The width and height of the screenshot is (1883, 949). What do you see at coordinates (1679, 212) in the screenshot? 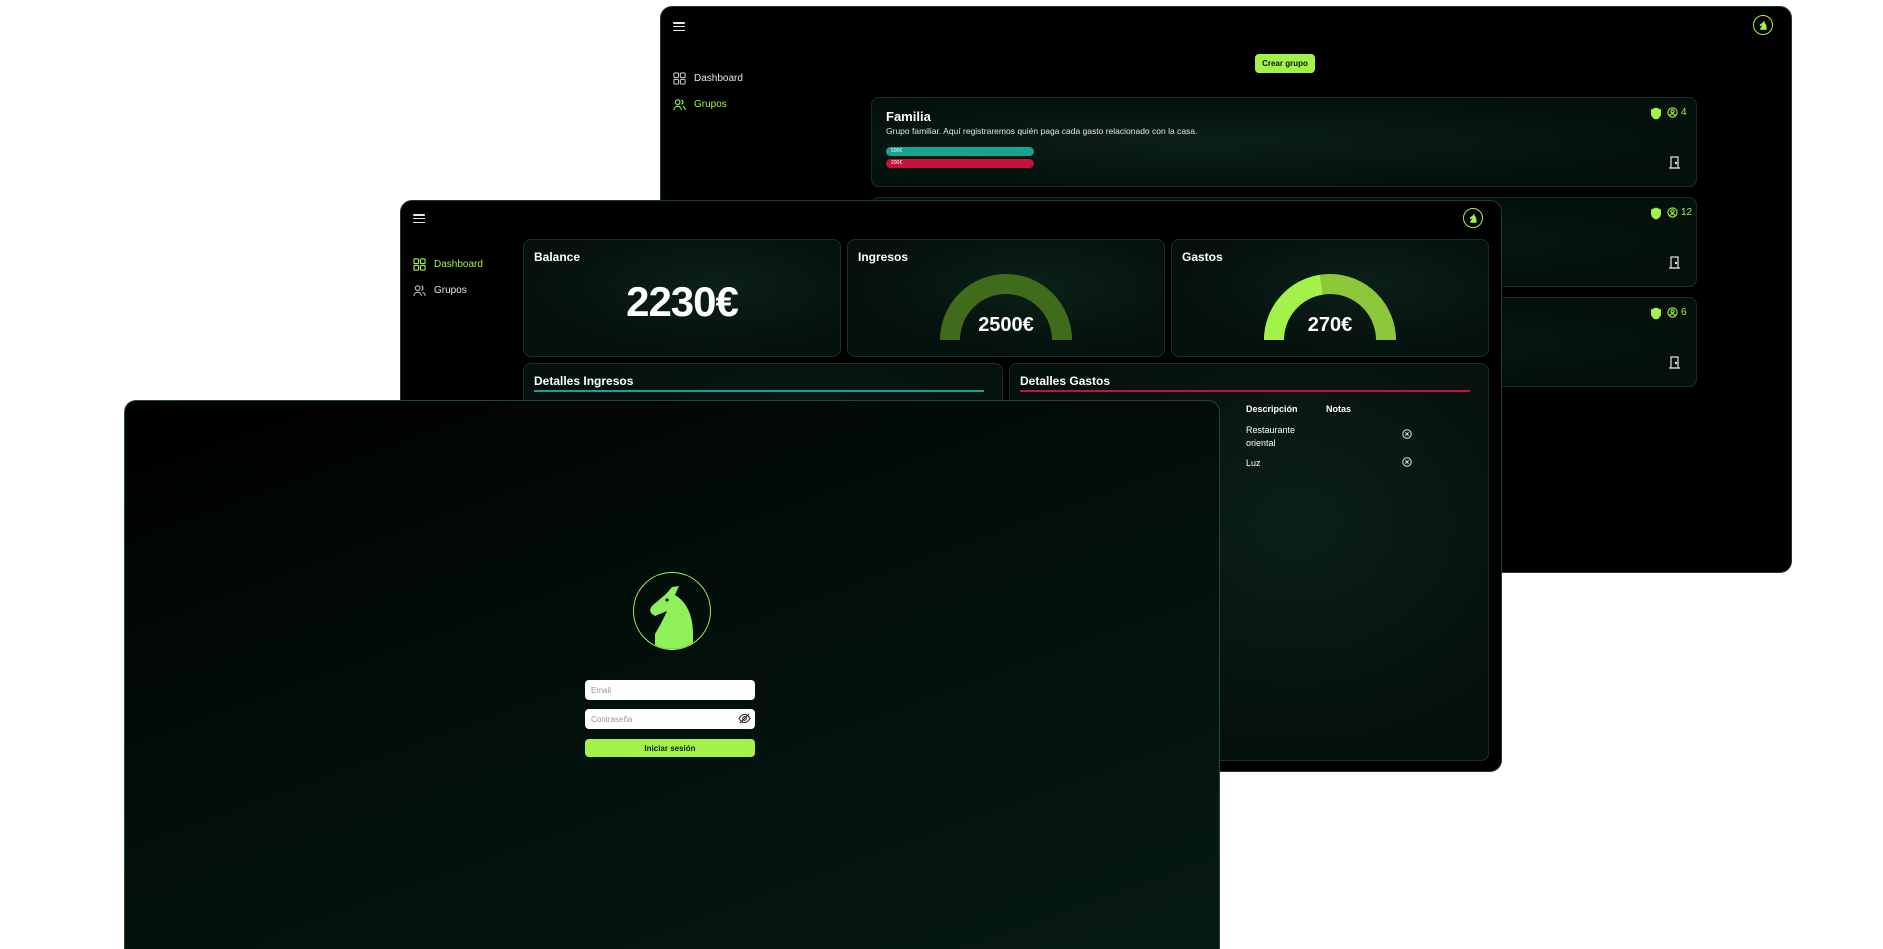
I see `members-count: 12` at bounding box center [1679, 212].